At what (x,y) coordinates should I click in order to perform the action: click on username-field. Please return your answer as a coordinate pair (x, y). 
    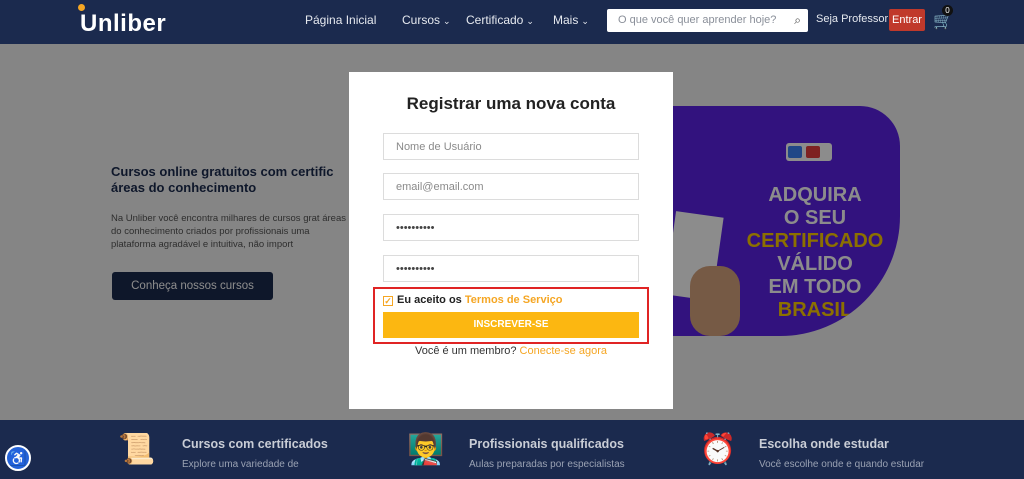
    Looking at the image, I should click on (511, 146).